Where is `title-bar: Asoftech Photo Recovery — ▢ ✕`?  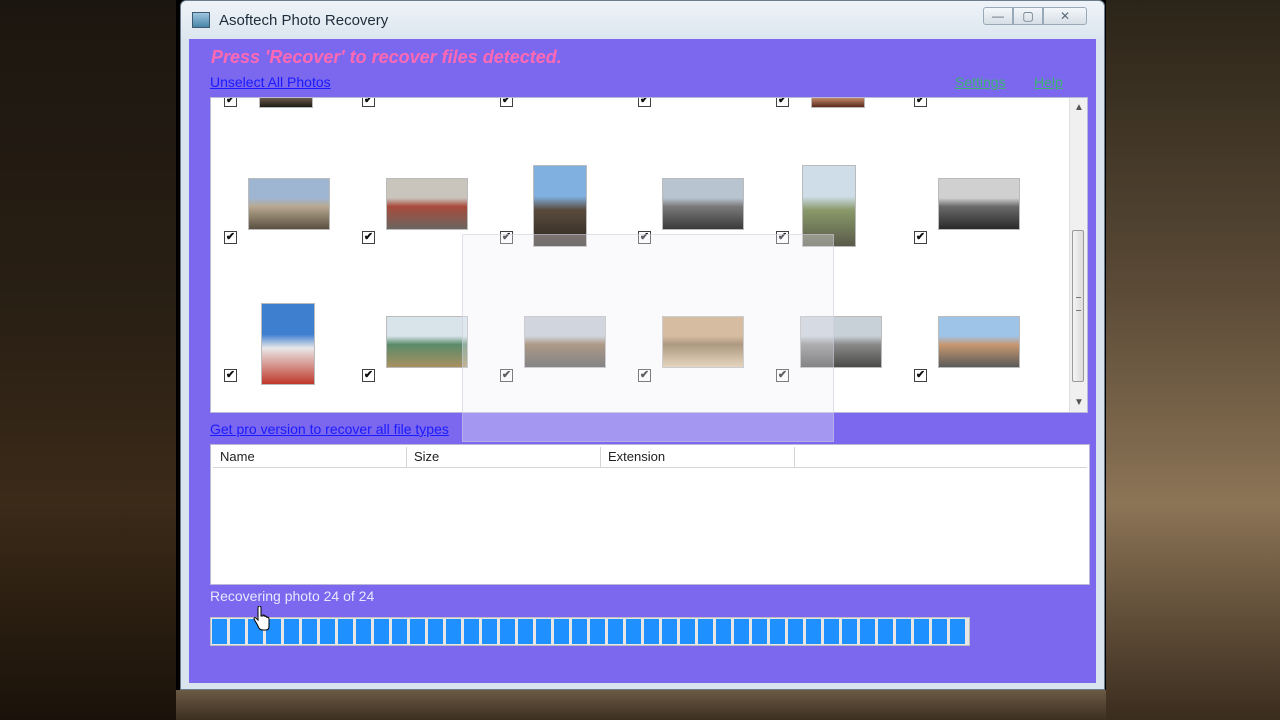 title-bar: Asoftech Photo Recovery — ▢ ✕ is located at coordinates (642, 20).